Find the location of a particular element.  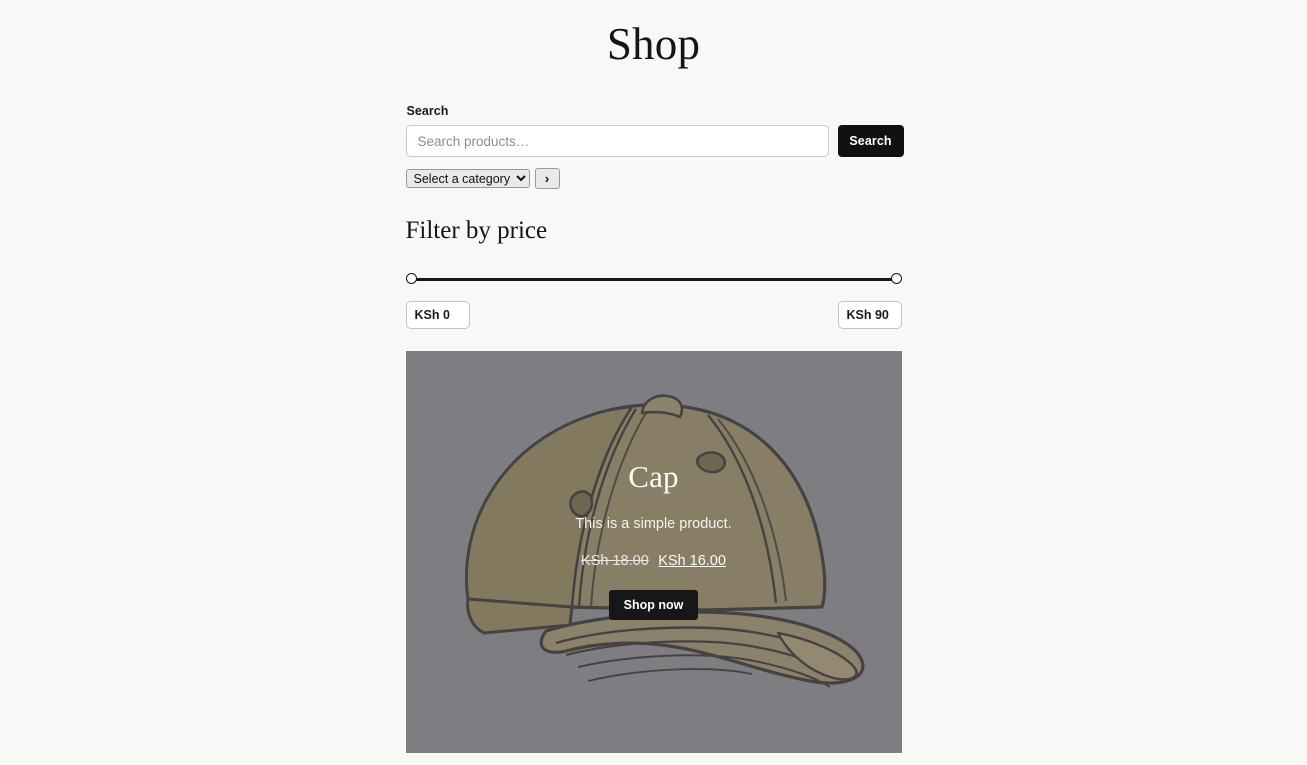

search-submit-button: Search is located at coordinates (870, 141).